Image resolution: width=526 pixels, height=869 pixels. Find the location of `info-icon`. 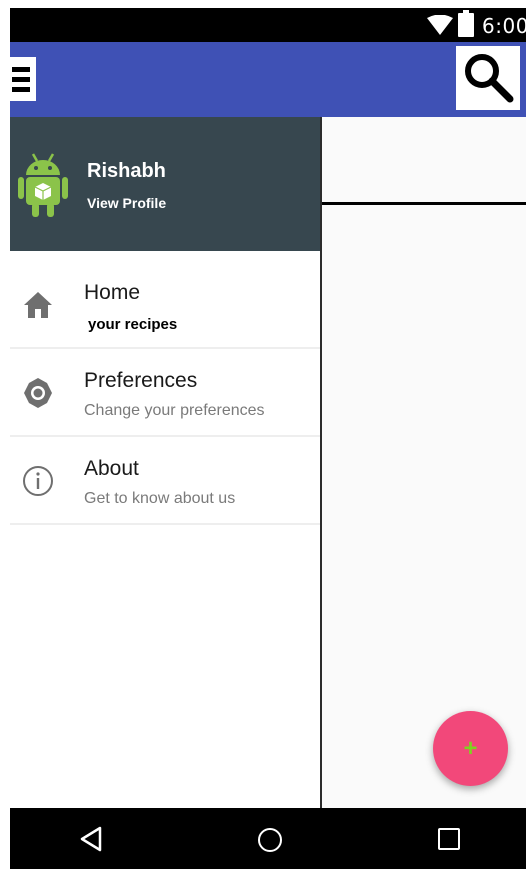

info-icon is located at coordinates (38, 481).